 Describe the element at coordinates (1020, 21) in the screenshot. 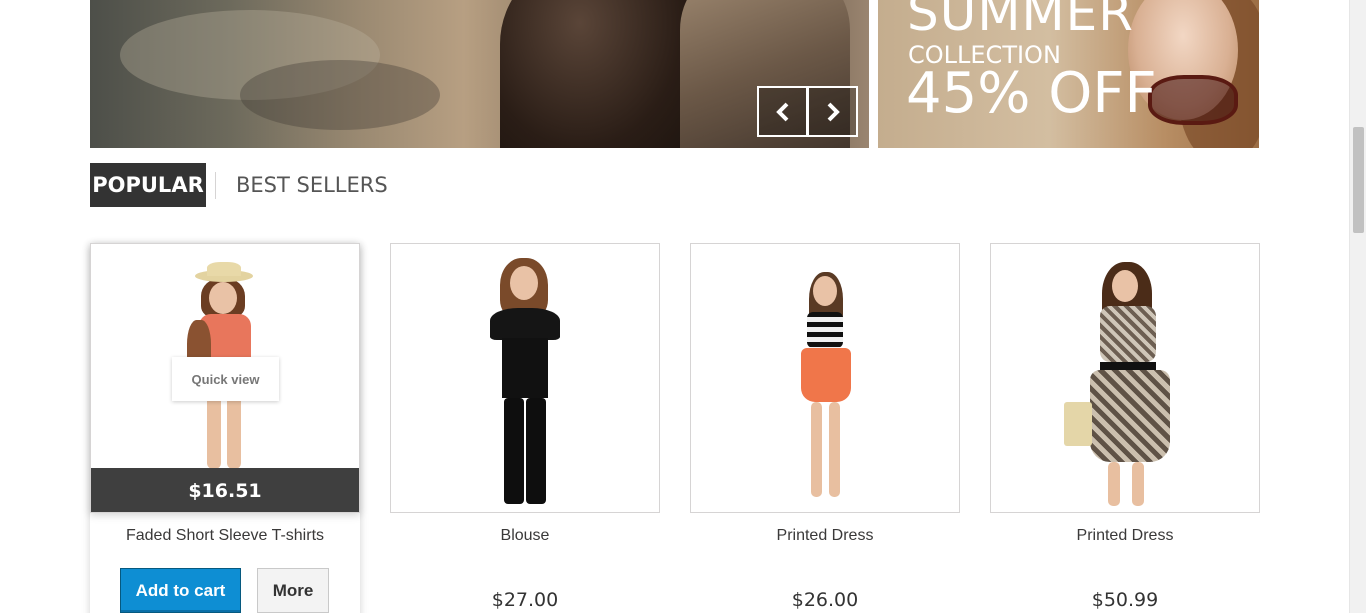

I see `banner-title: SUMMER` at that location.